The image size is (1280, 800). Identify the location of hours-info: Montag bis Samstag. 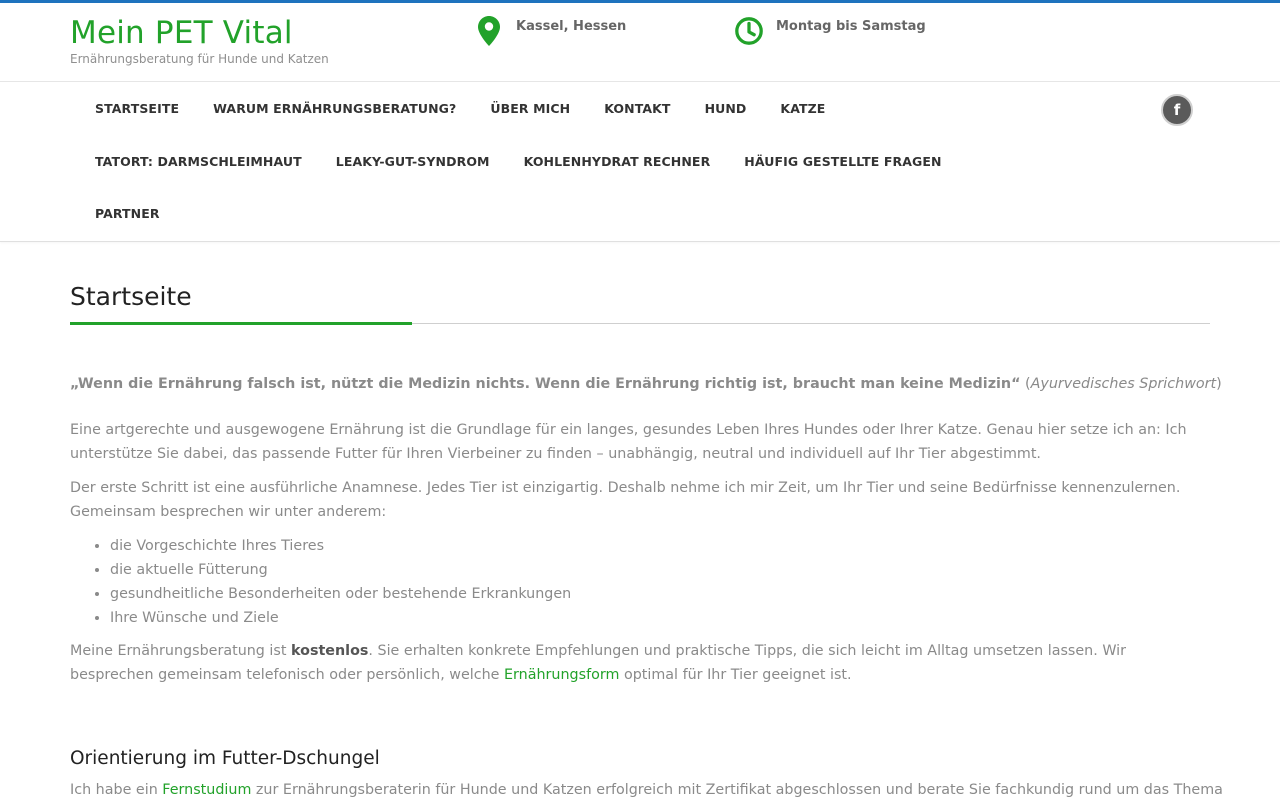
(830, 31).